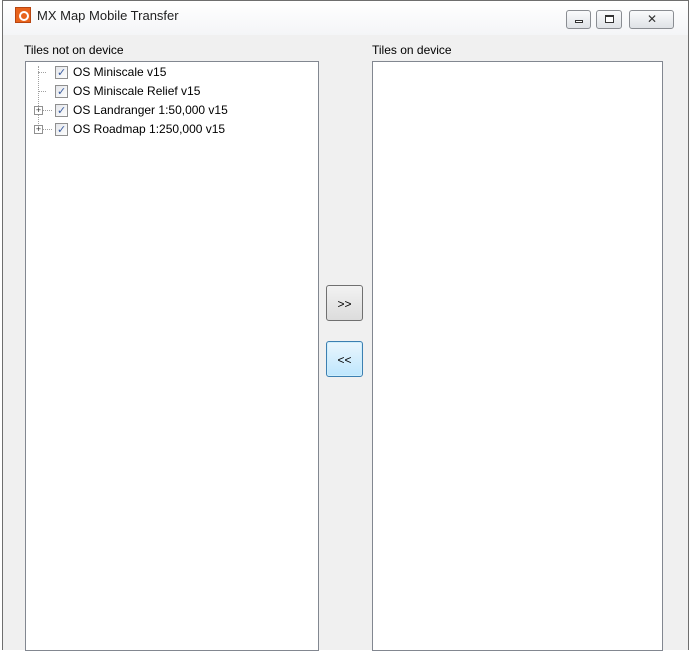  Describe the element at coordinates (344, 303) in the screenshot. I see `add-to-device-button: >>` at that location.